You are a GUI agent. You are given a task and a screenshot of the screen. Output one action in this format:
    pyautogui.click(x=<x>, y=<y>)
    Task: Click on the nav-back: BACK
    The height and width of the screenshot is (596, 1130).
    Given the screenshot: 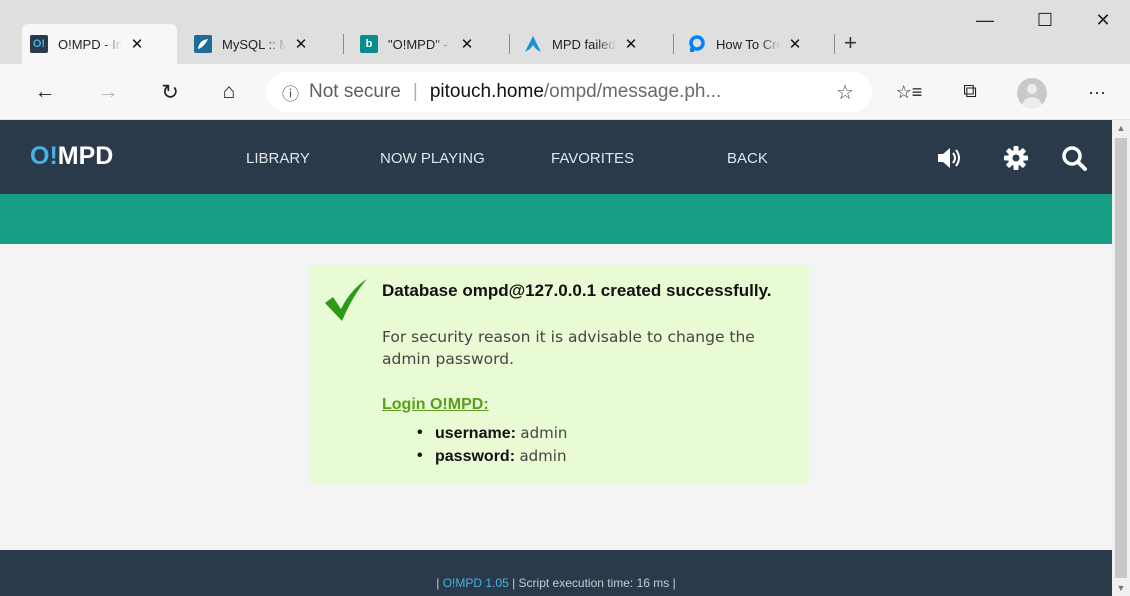 What is the action you would take?
    pyautogui.click(x=747, y=158)
    